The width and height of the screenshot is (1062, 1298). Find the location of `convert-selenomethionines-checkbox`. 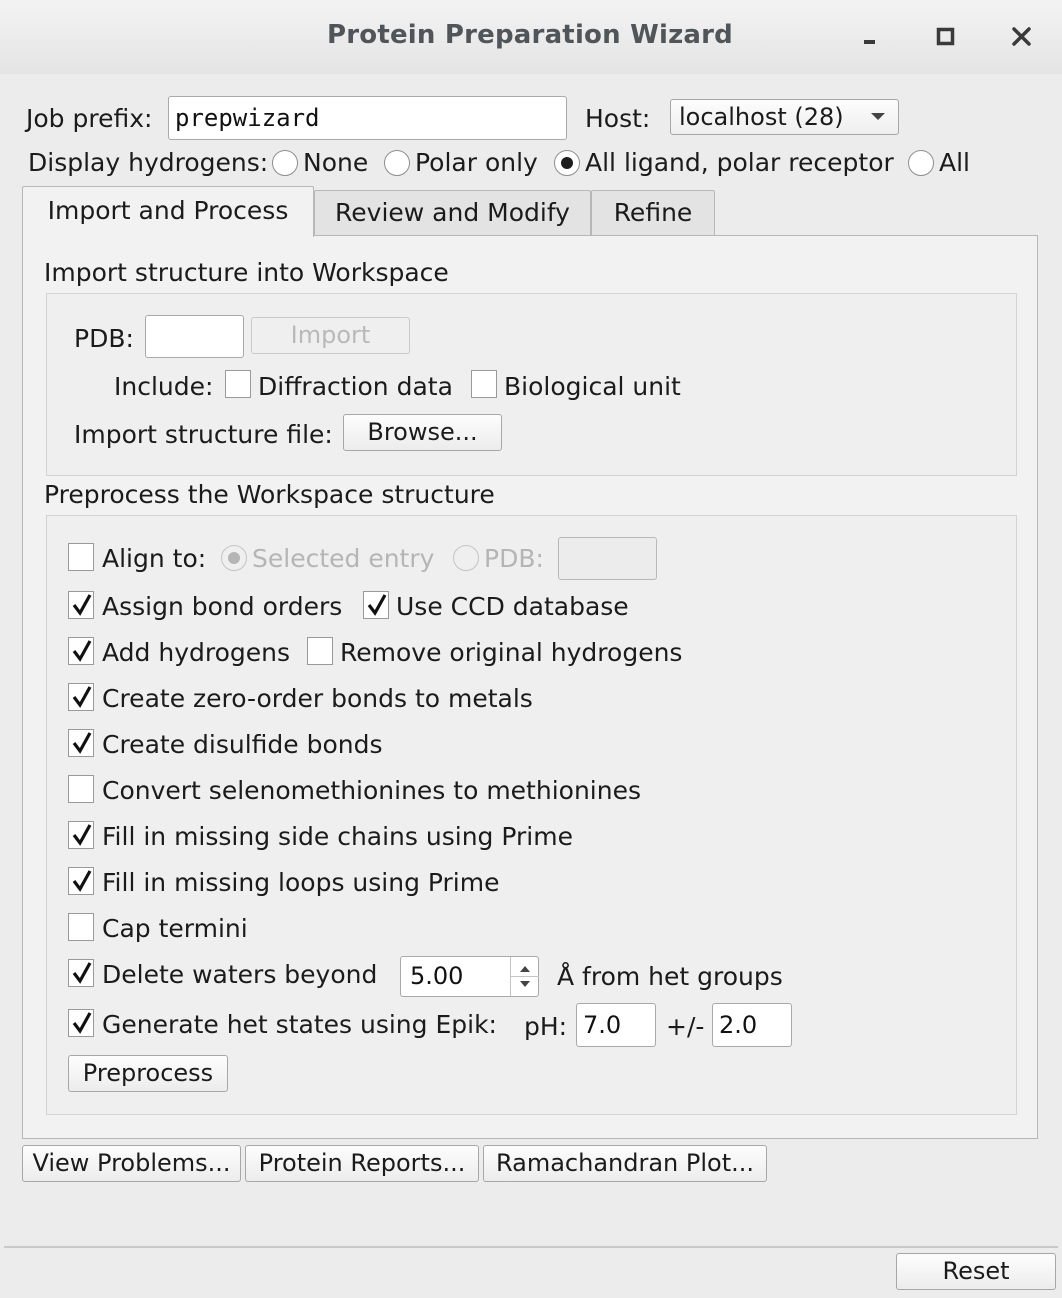

convert-selenomethionines-checkbox is located at coordinates (81, 789).